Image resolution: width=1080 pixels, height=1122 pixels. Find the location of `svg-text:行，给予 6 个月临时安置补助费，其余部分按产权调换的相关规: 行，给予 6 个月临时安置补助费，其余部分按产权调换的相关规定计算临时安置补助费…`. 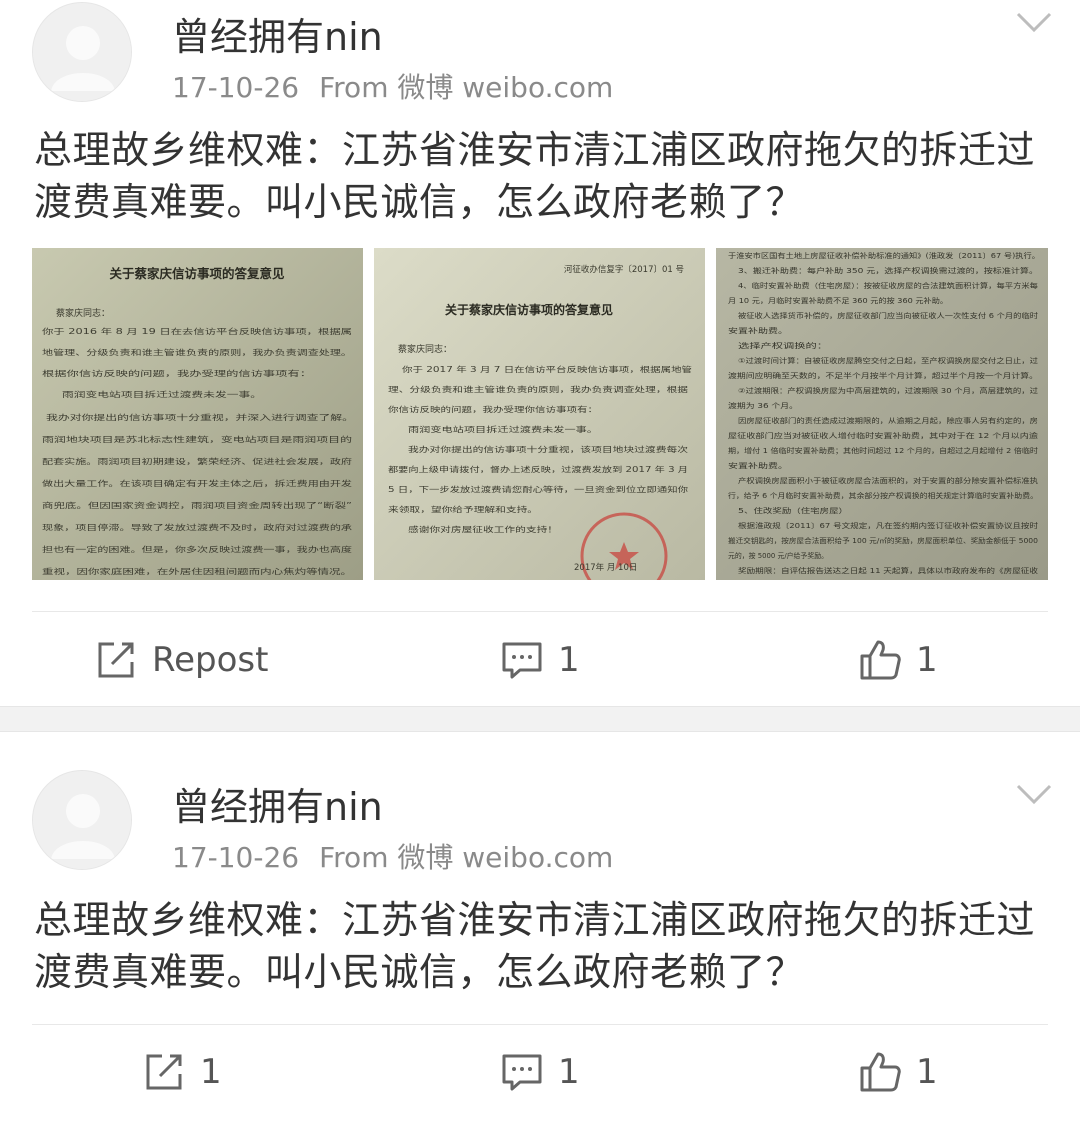

svg-text:行，给予 6 个月临时安置补助费，其余部分按产权调换的相关规: 行，给予 6 个月临时安置补助费，其余部分按产权调换的相关规定计算临时安置补助费… is located at coordinates (883, 495).